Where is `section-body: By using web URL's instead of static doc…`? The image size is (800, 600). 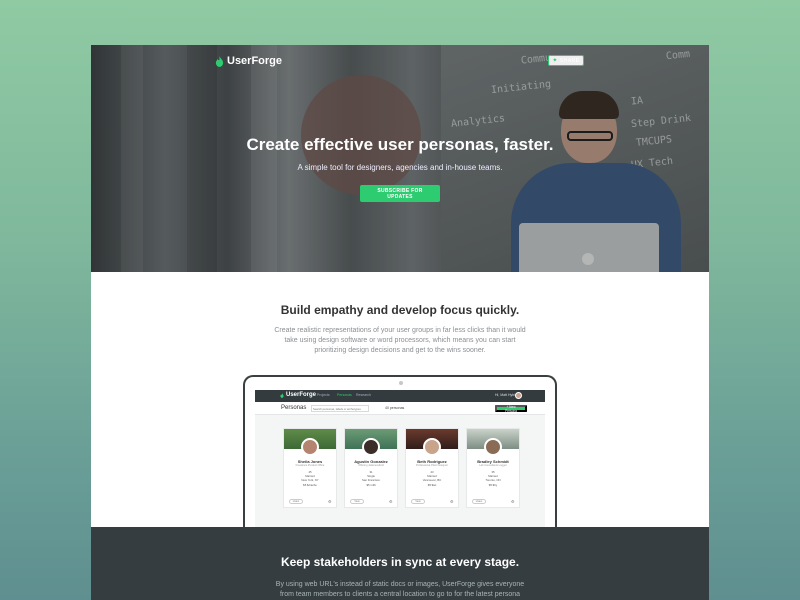 section-body: By using web URL's instead of static doc… is located at coordinates (400, 589).